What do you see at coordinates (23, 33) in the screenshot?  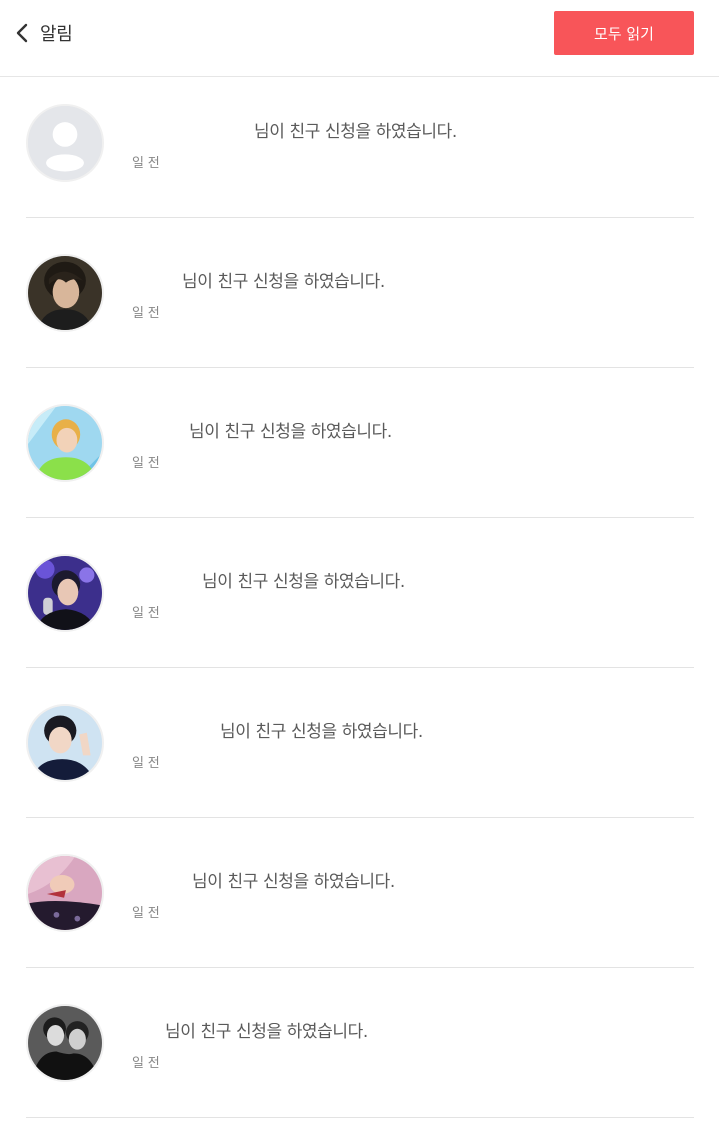 I see `chevron-left-icon` at bounding box center [23, 33].